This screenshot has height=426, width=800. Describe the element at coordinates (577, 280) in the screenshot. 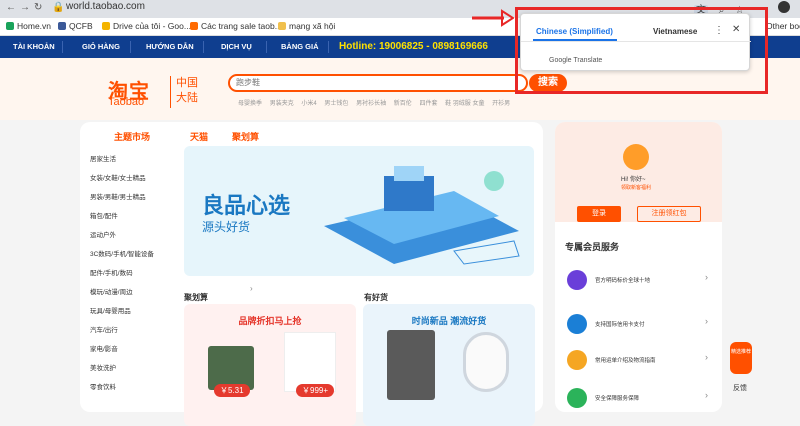

I see `plane-icon` at that location.